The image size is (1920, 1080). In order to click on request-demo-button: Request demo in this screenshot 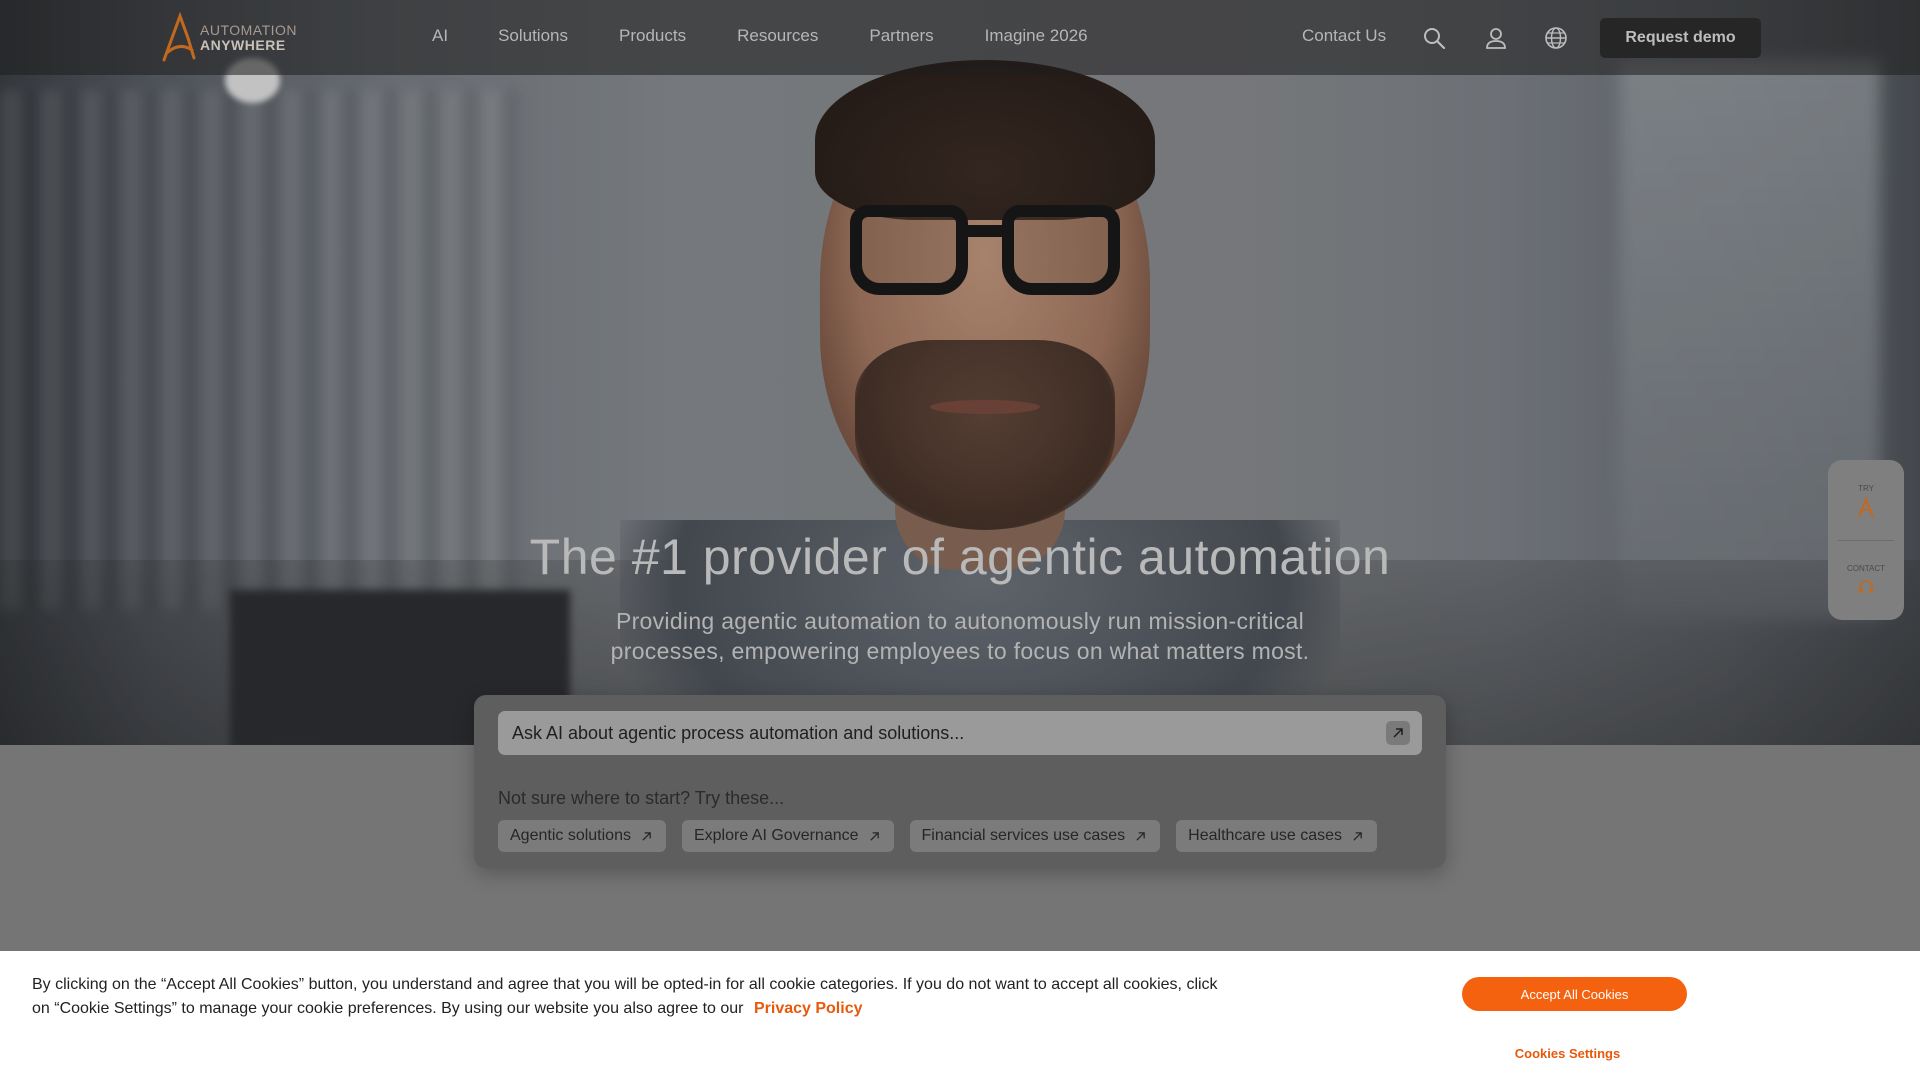, I will do `click(1680, 38)`.